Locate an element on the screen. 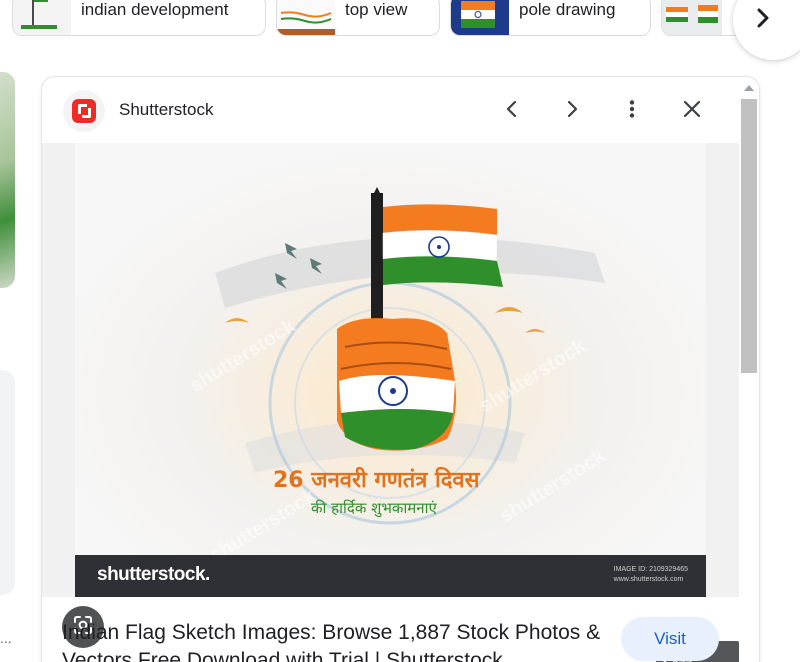  next-image-button is located at coordinates (572, 111).